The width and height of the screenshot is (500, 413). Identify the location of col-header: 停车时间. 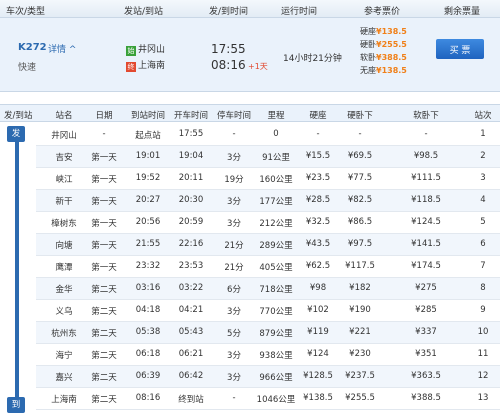
(234, 116).